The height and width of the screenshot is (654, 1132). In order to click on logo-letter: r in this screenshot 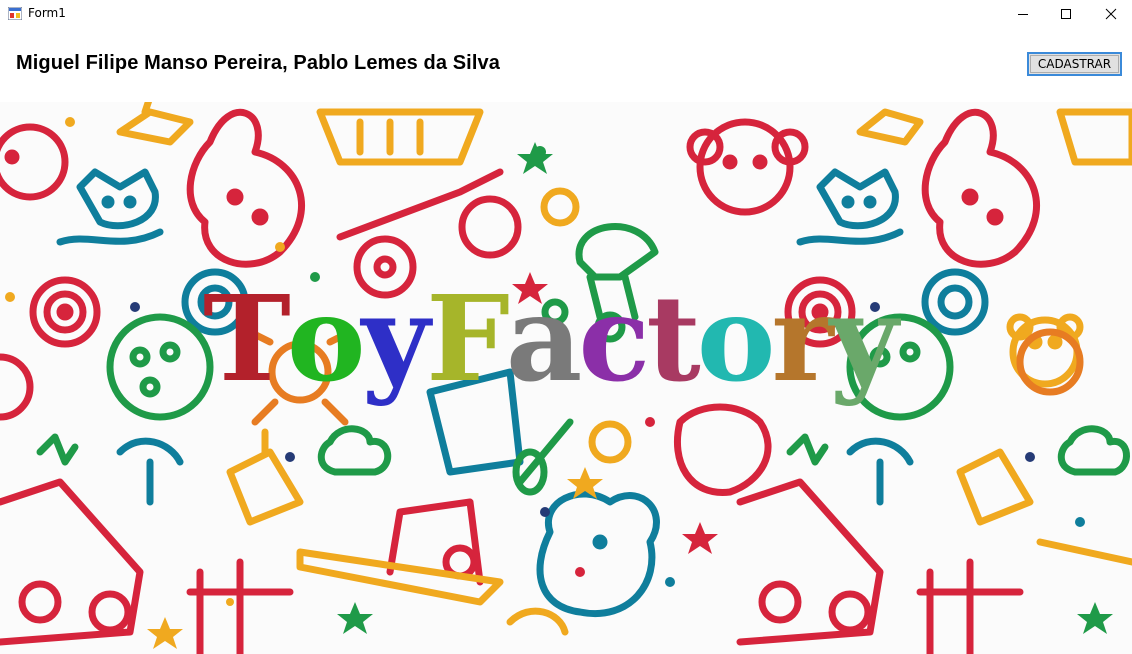, I will do `click(802, 338)`.